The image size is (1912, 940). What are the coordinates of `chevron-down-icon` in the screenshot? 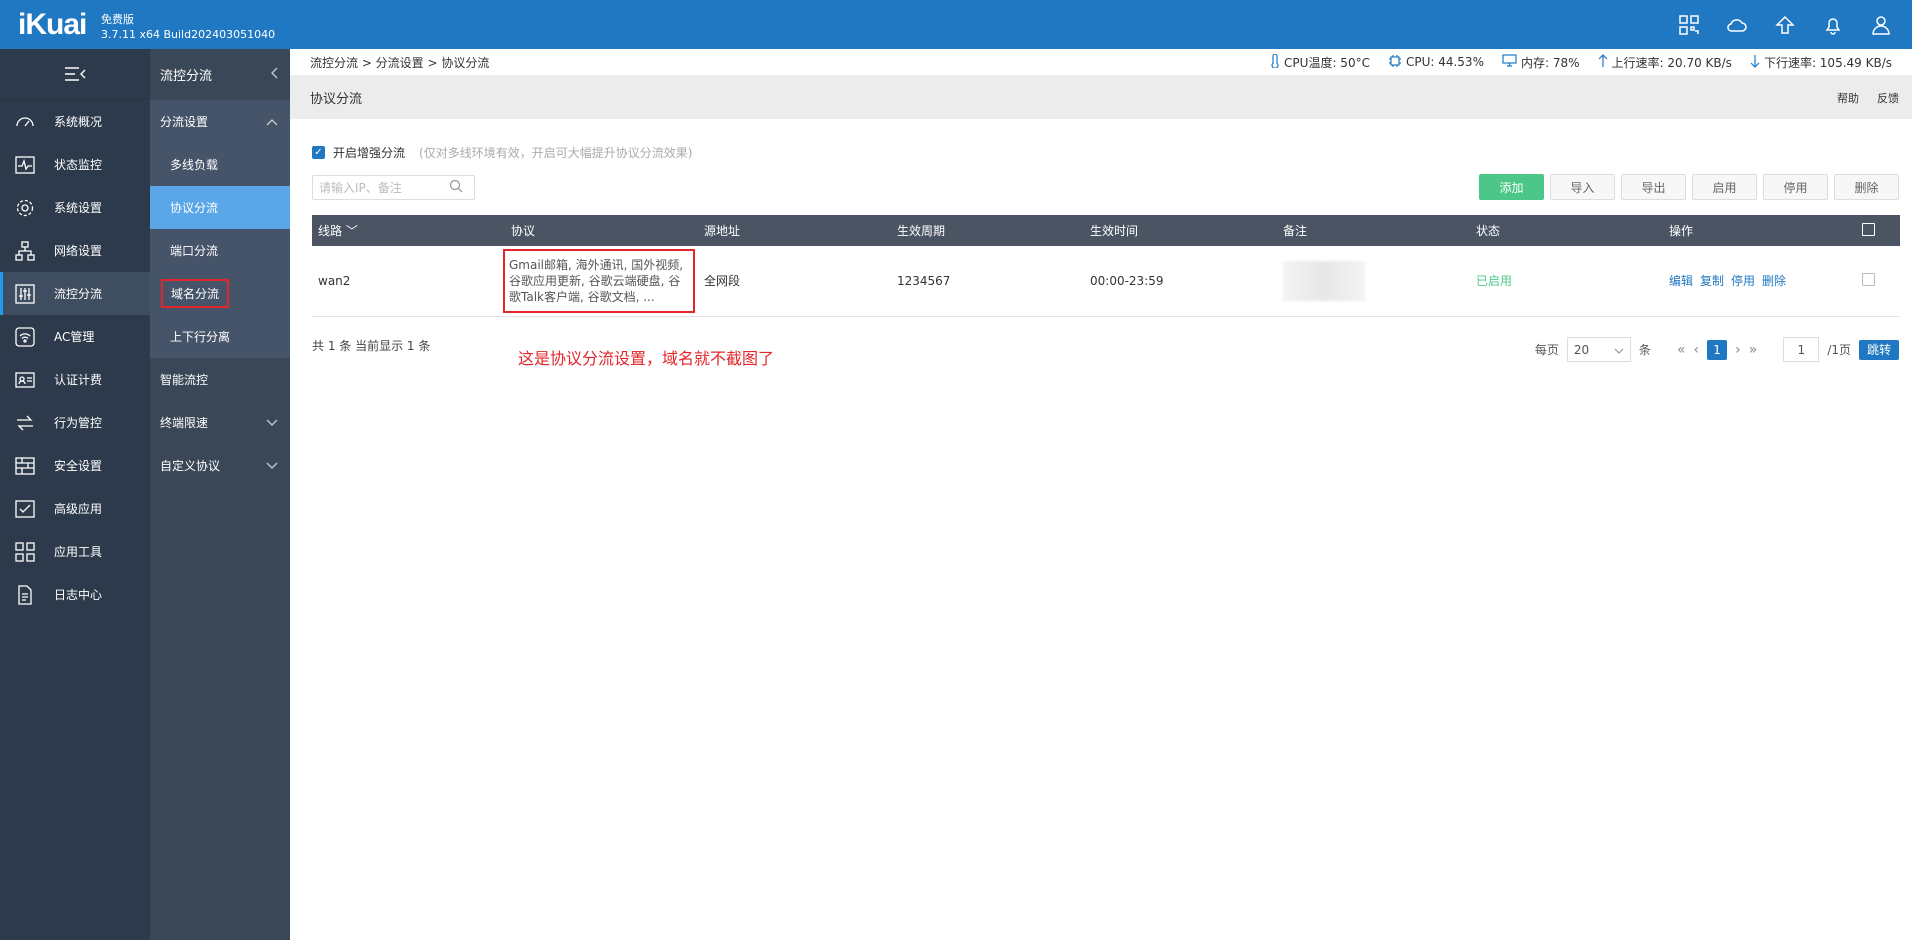 It's located at (272, 466).